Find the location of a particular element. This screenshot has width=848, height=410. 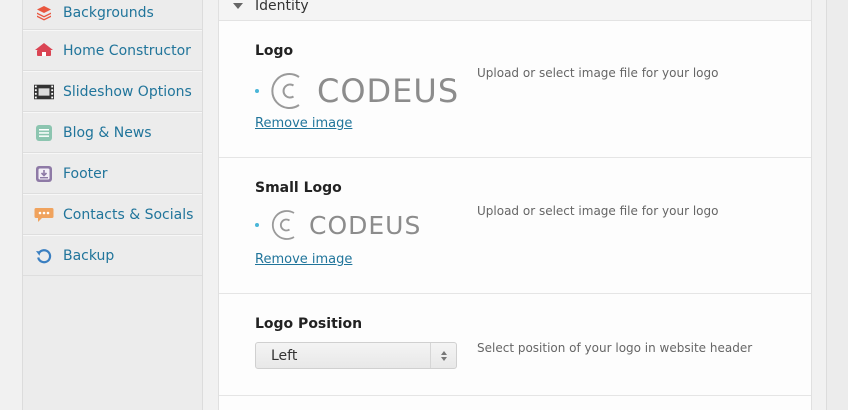

logo-position-select: Left is located at coordinates (356, 355).